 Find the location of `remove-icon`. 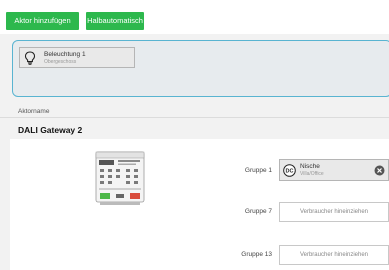

remove-icon is located at coordinates (379, 170).